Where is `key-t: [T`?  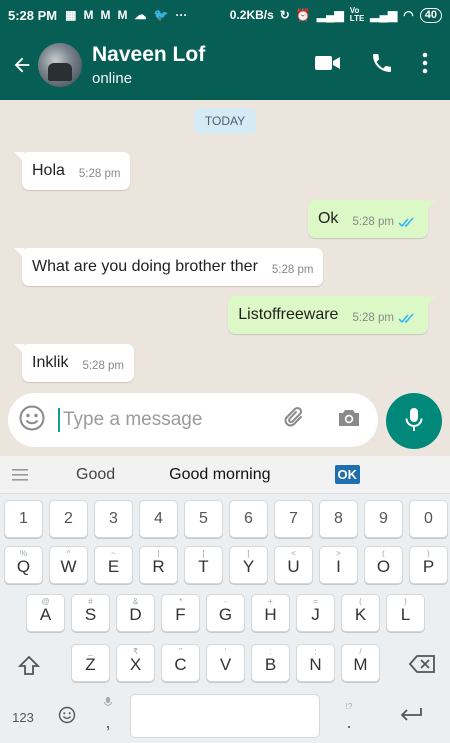 key-t: [T is located at coordinates (203, 565).